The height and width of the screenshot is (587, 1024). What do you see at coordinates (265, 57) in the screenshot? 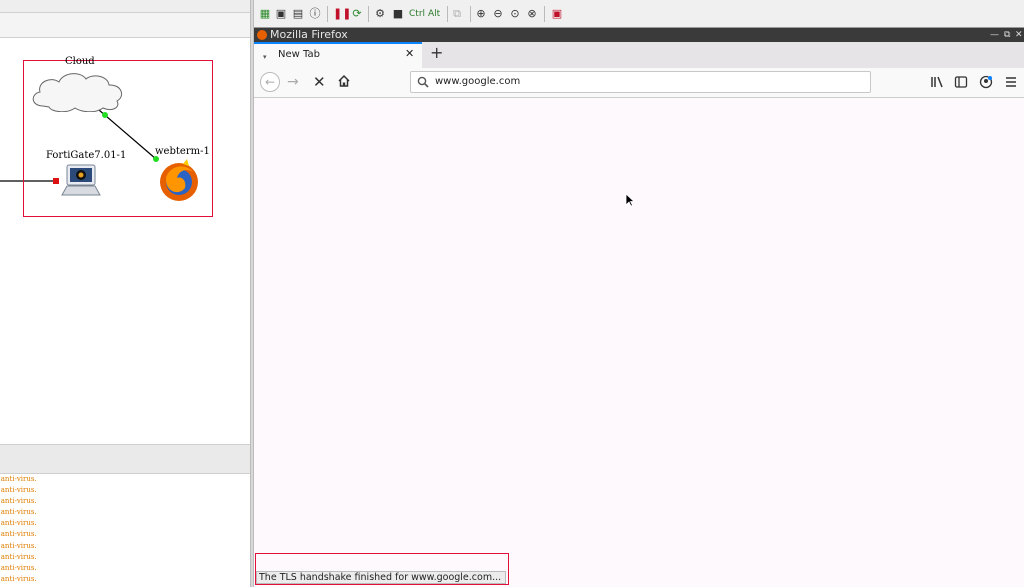
I see `tab-favicon-icon: ▾` at bounding box center [265, 57].